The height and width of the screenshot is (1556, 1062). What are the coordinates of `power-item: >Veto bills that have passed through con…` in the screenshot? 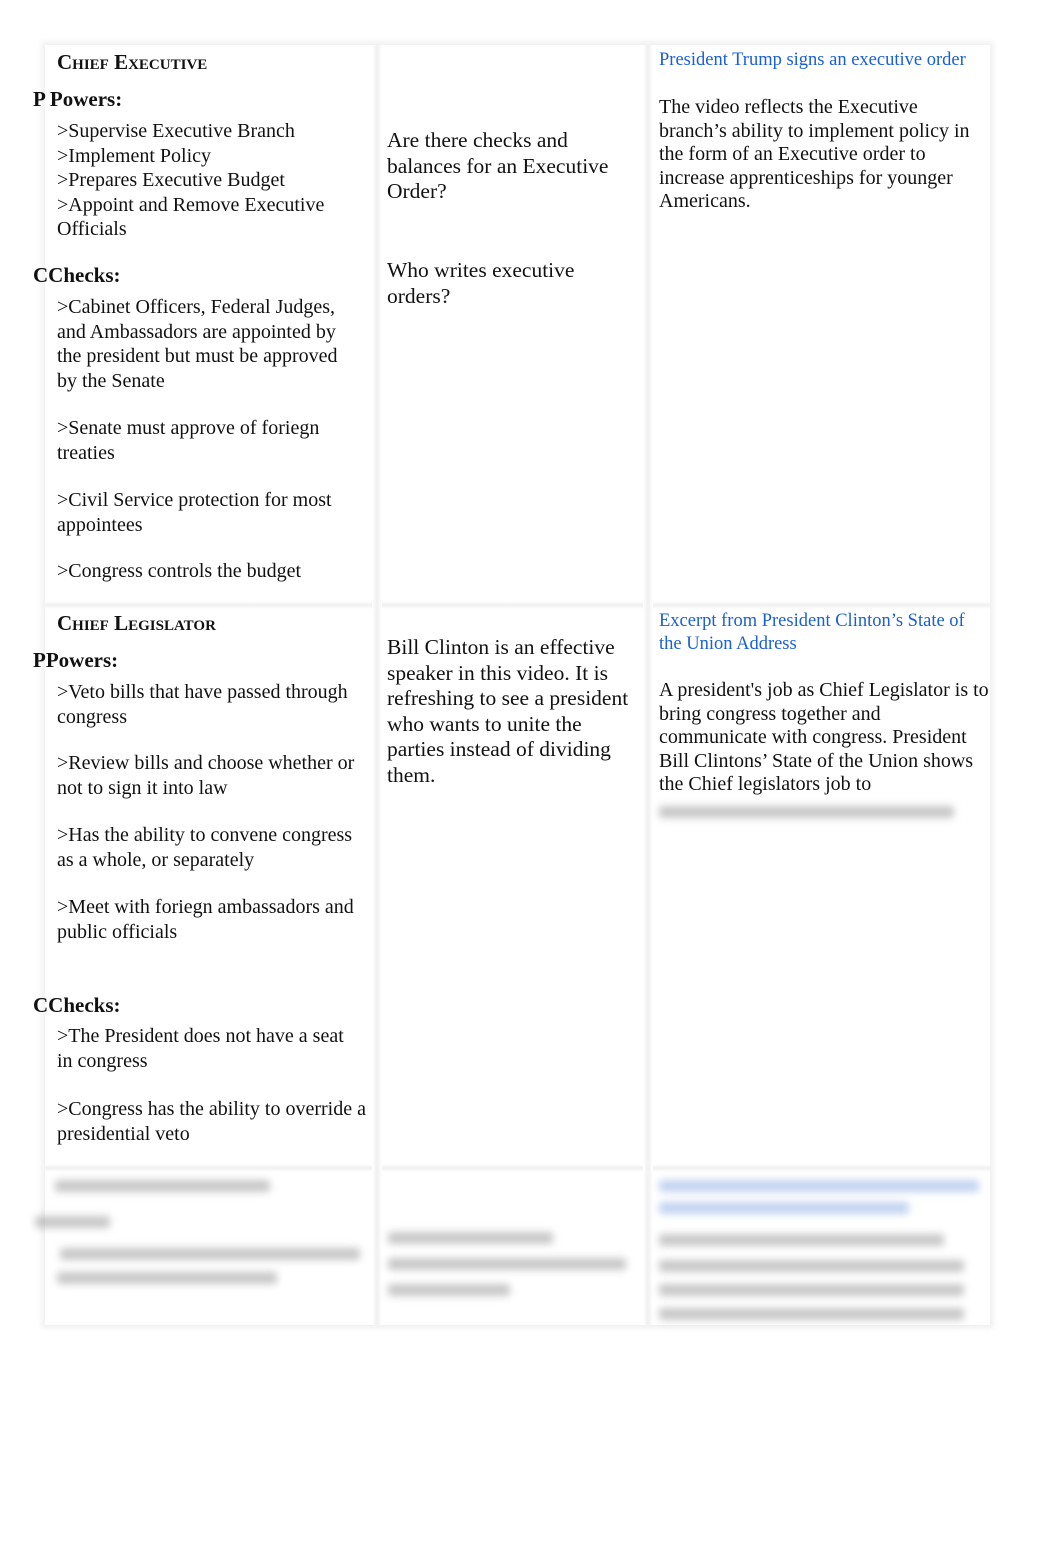 It's located at (202, 704).